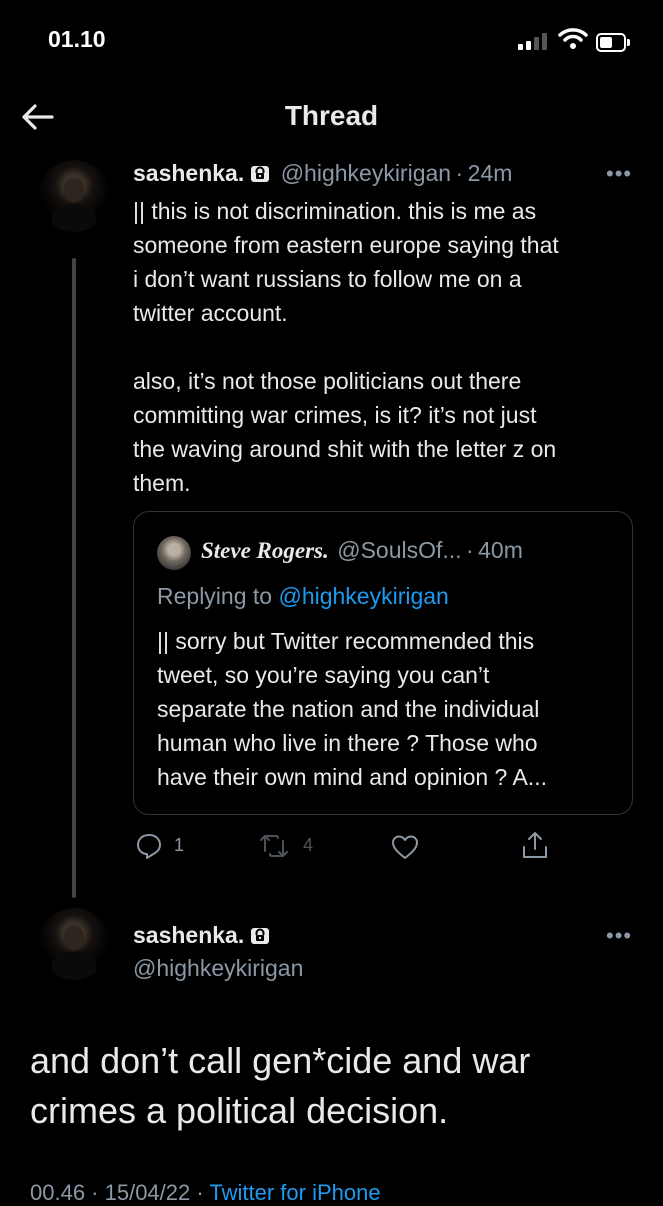  I want to click on status-time: 01.10, so click(77, 39).